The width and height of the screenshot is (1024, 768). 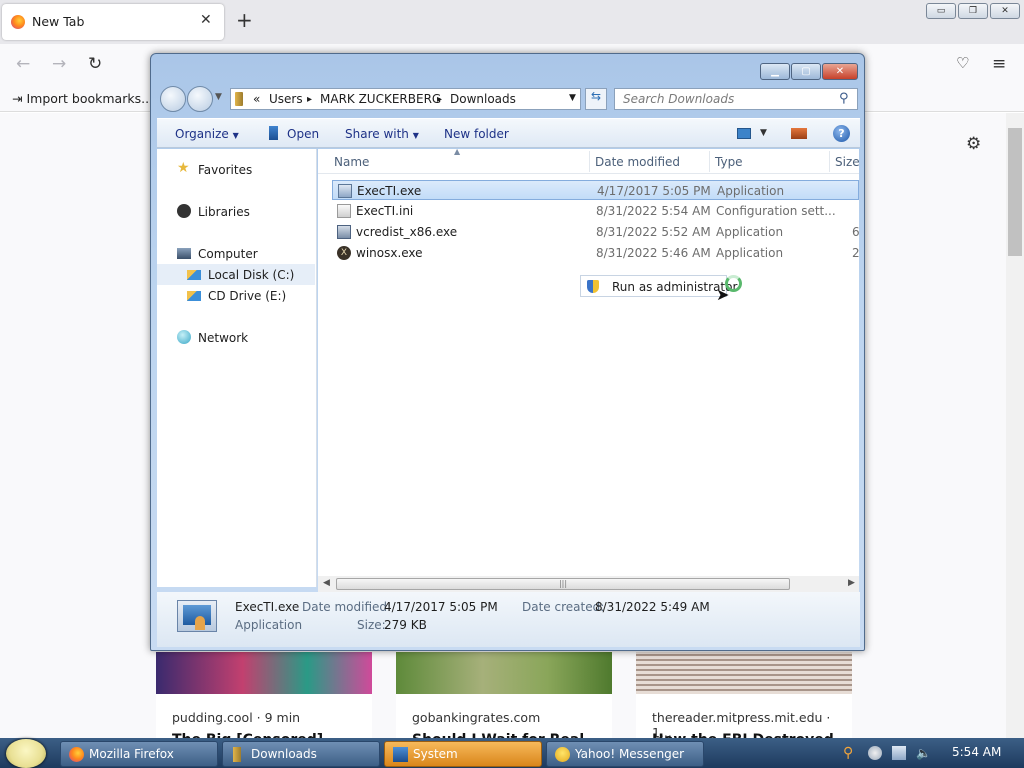 I want to click on page-scrollbar-thumb, so click(x=1015, y=192).